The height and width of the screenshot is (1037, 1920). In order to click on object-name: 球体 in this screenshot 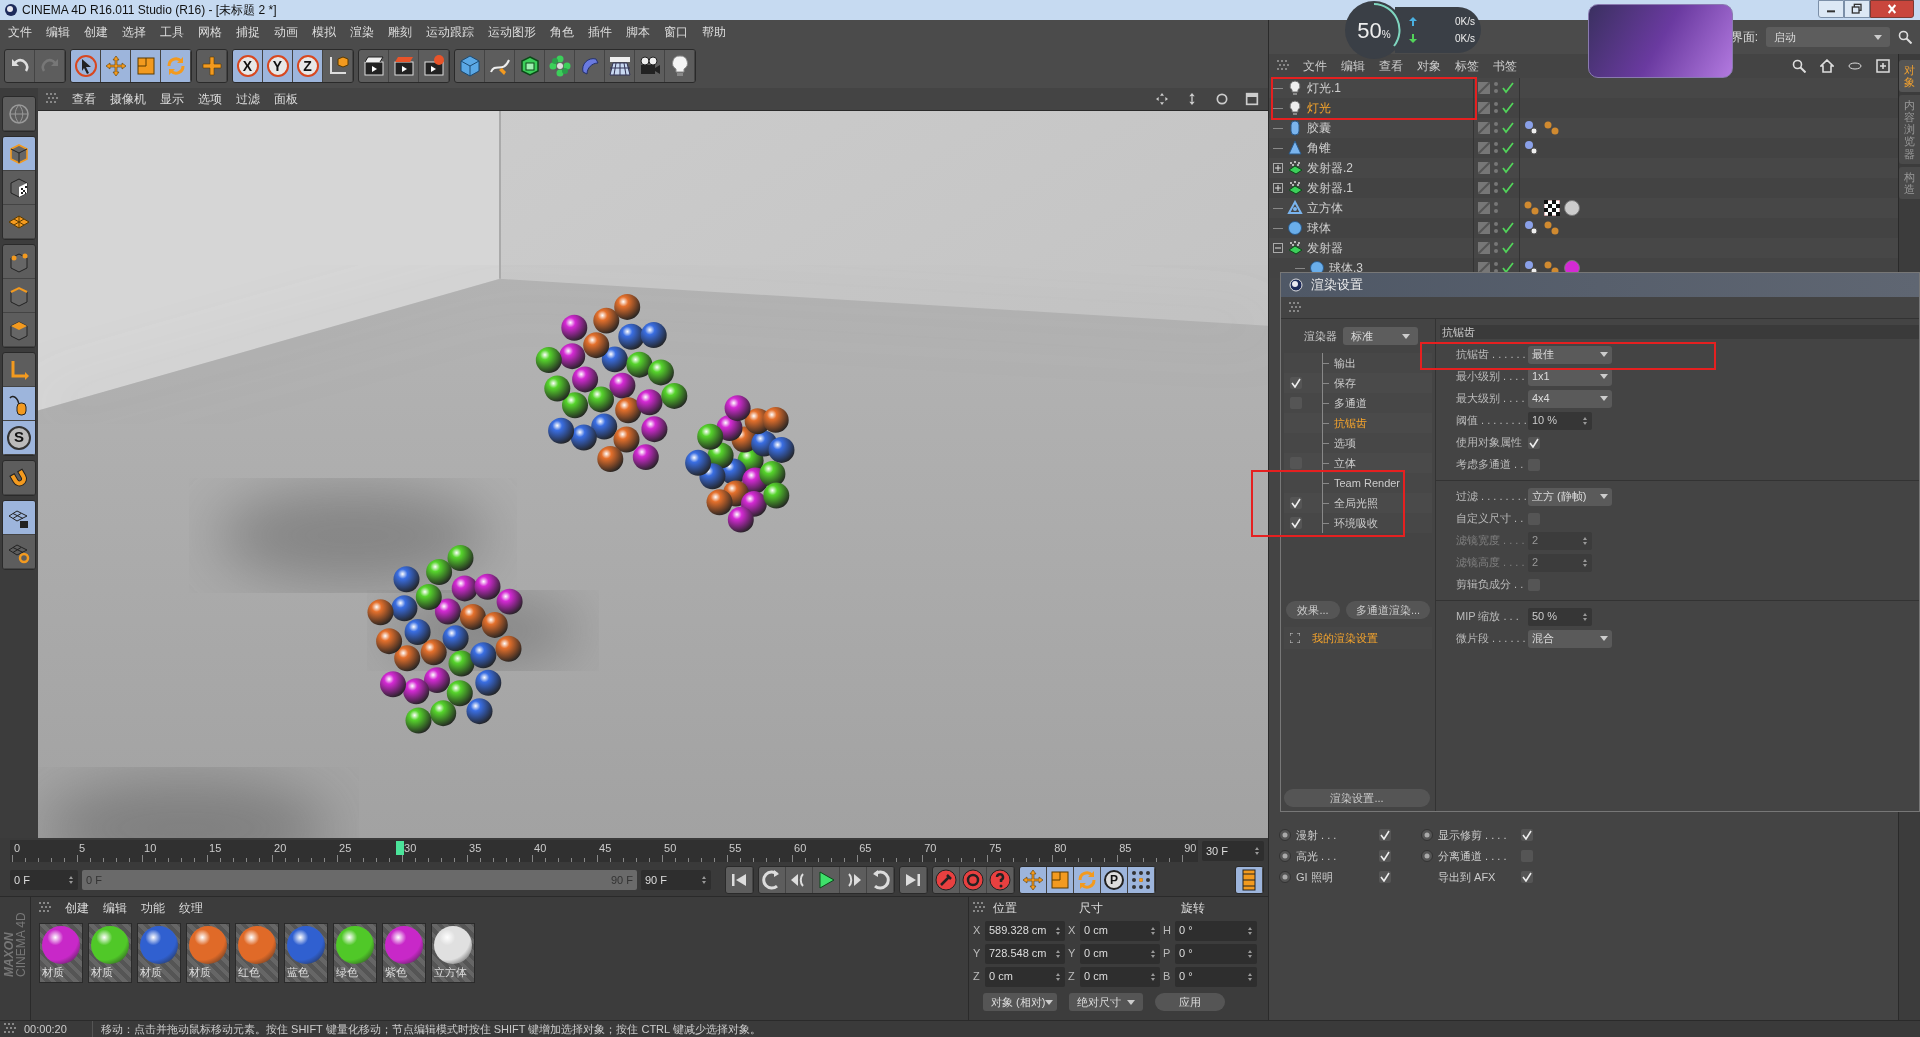, I will do `click(1319, 228)`.